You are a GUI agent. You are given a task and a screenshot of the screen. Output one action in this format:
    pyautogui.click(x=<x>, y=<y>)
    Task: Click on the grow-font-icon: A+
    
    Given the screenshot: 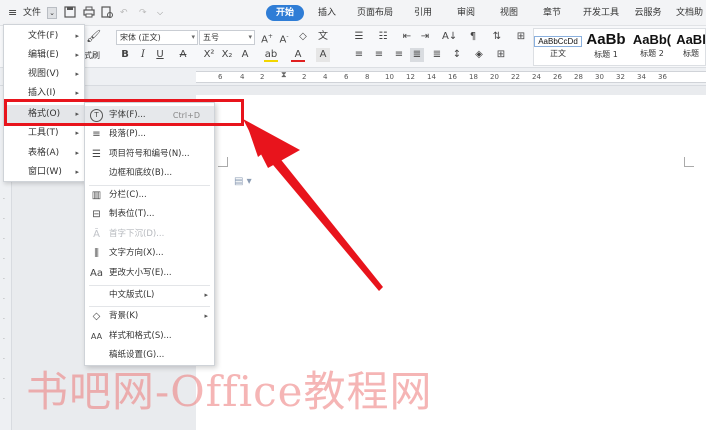 What is the action you would take?
    pyautogui.click(x=267, y=37)
    